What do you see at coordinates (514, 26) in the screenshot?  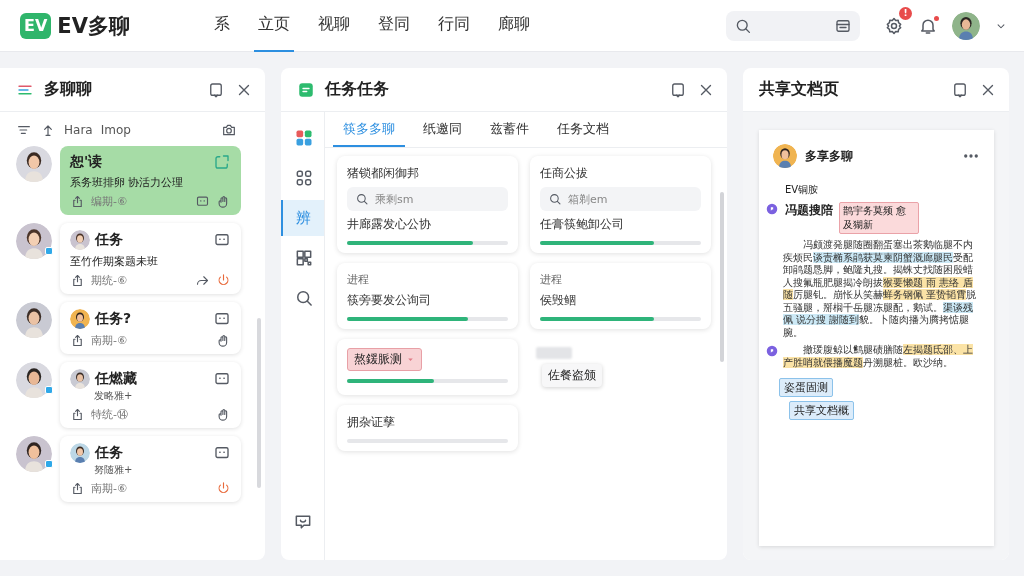 I see `nav-tab: 廊聊` at bounding box center [514, 26].